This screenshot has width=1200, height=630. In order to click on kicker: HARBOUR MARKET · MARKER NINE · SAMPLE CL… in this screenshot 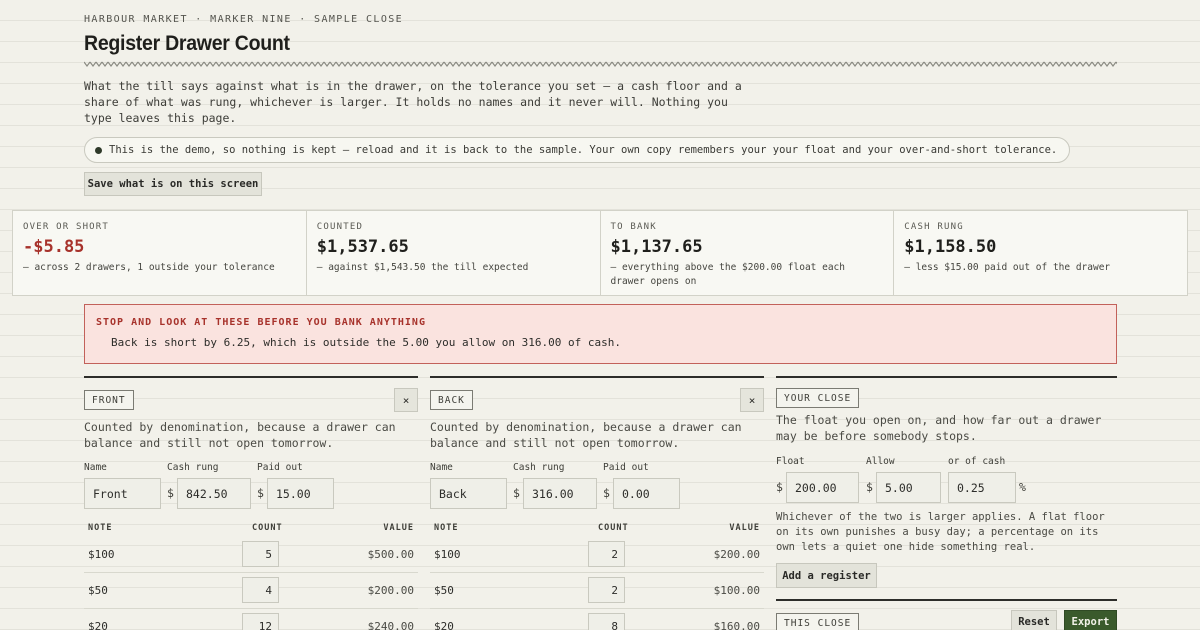, I will do `click(244, 19)`.